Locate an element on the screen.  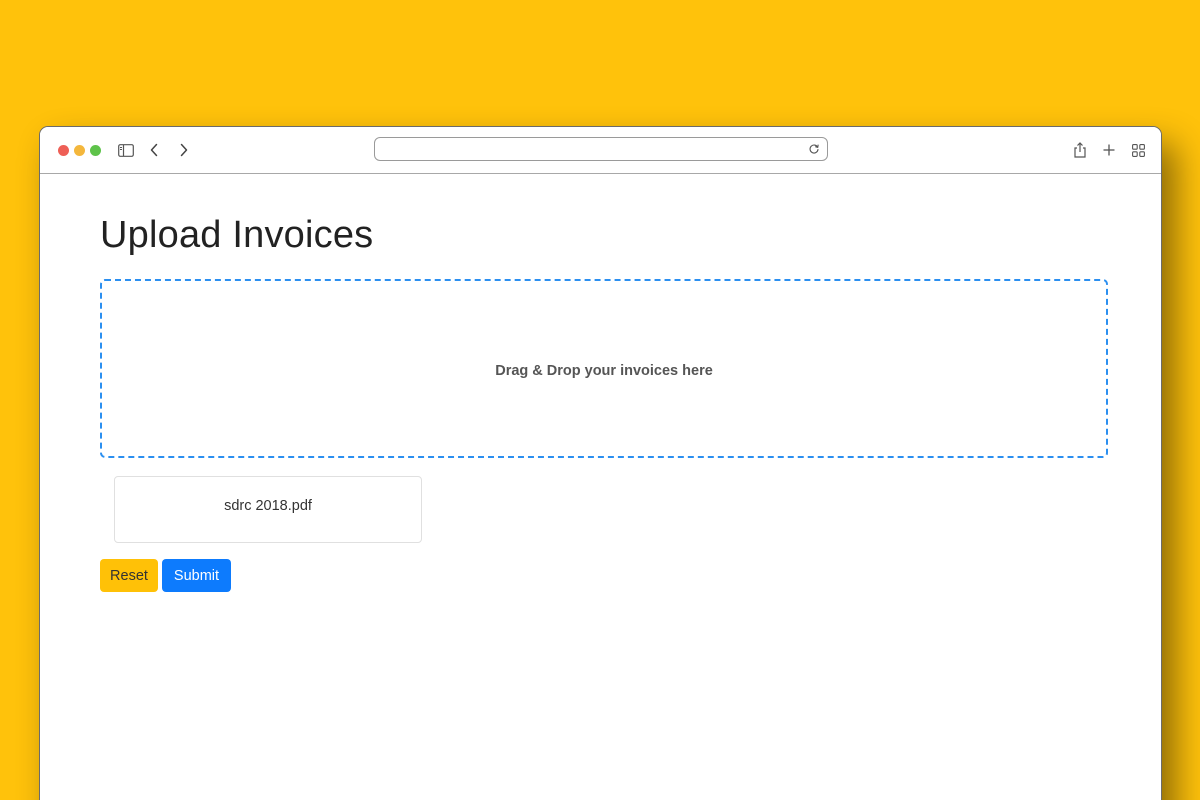
dropzone-label: Drag & Drop your invoices here is located at coordinates (604, 370).